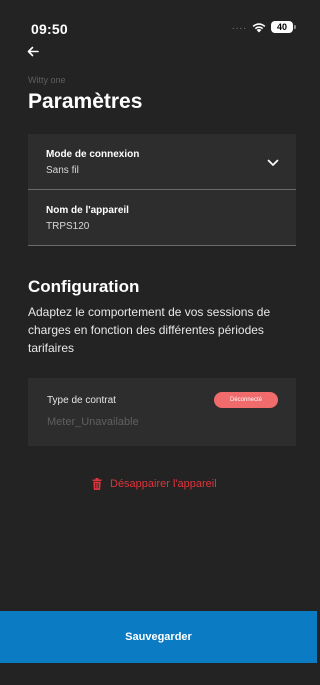  I want to click on connection-mode-value: Sans fil, so click(62, 170).